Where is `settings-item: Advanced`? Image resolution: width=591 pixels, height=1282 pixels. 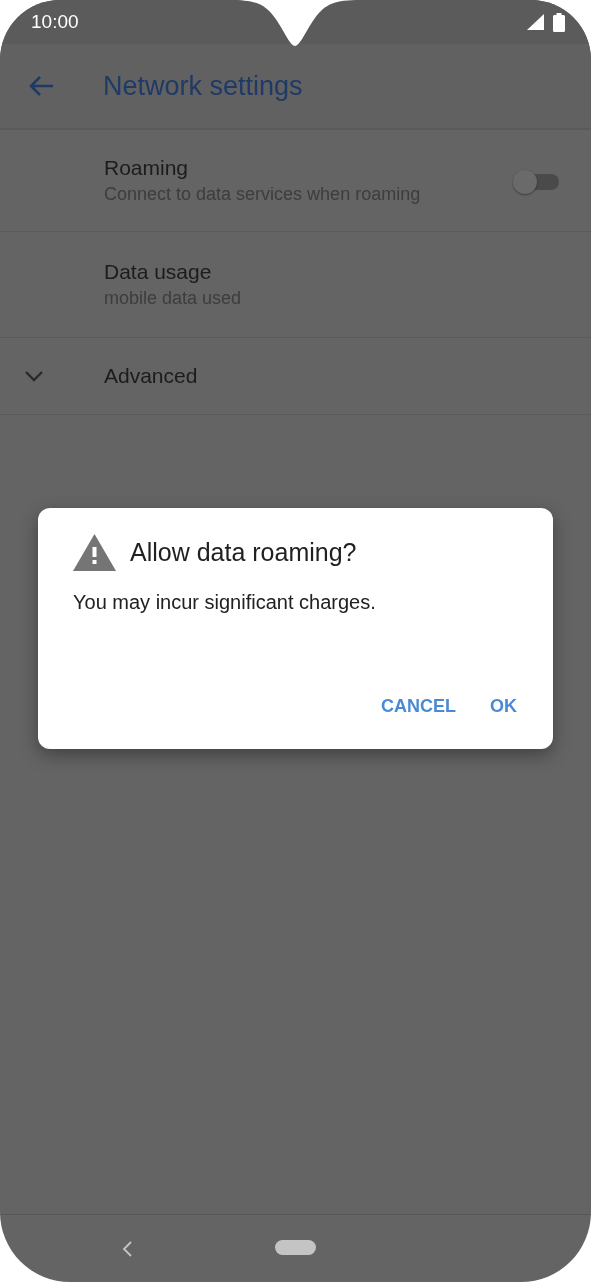
settings-item: Advanced is located at coordinates (295, 376).